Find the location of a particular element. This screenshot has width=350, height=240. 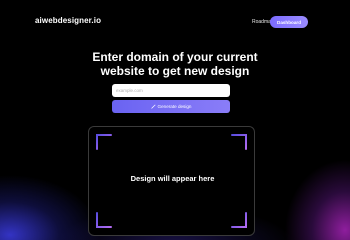

generate-design-button: Generate design is located at coordinates (171, 106).